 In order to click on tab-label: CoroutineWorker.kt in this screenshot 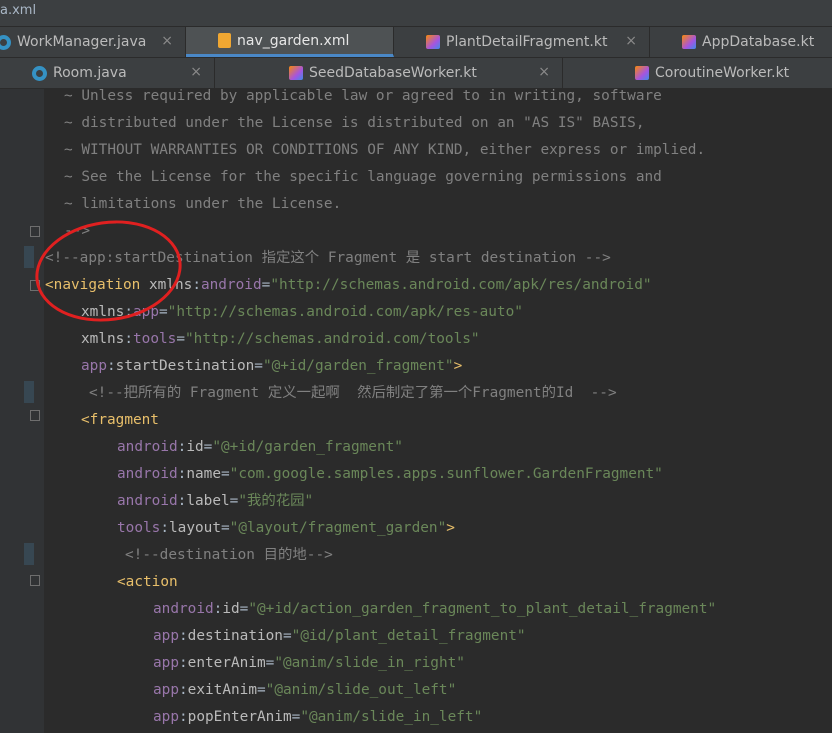, I will do `click(722, 73)`.